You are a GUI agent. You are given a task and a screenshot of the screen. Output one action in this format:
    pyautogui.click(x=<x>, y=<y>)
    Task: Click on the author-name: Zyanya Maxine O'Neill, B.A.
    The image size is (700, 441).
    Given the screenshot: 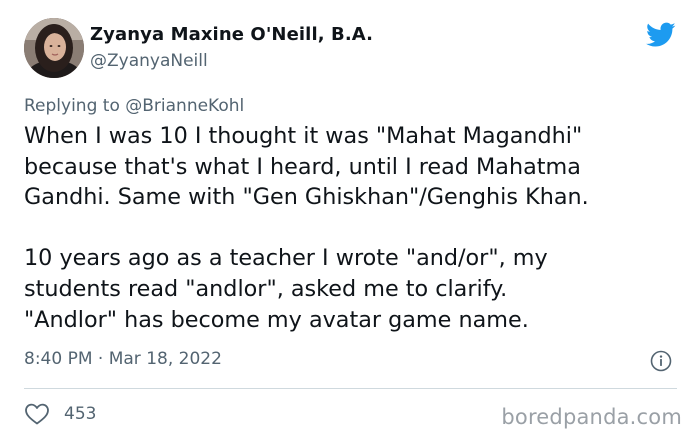 What is the action you would take?
    pyautogui.click(x=231, y=34)
    